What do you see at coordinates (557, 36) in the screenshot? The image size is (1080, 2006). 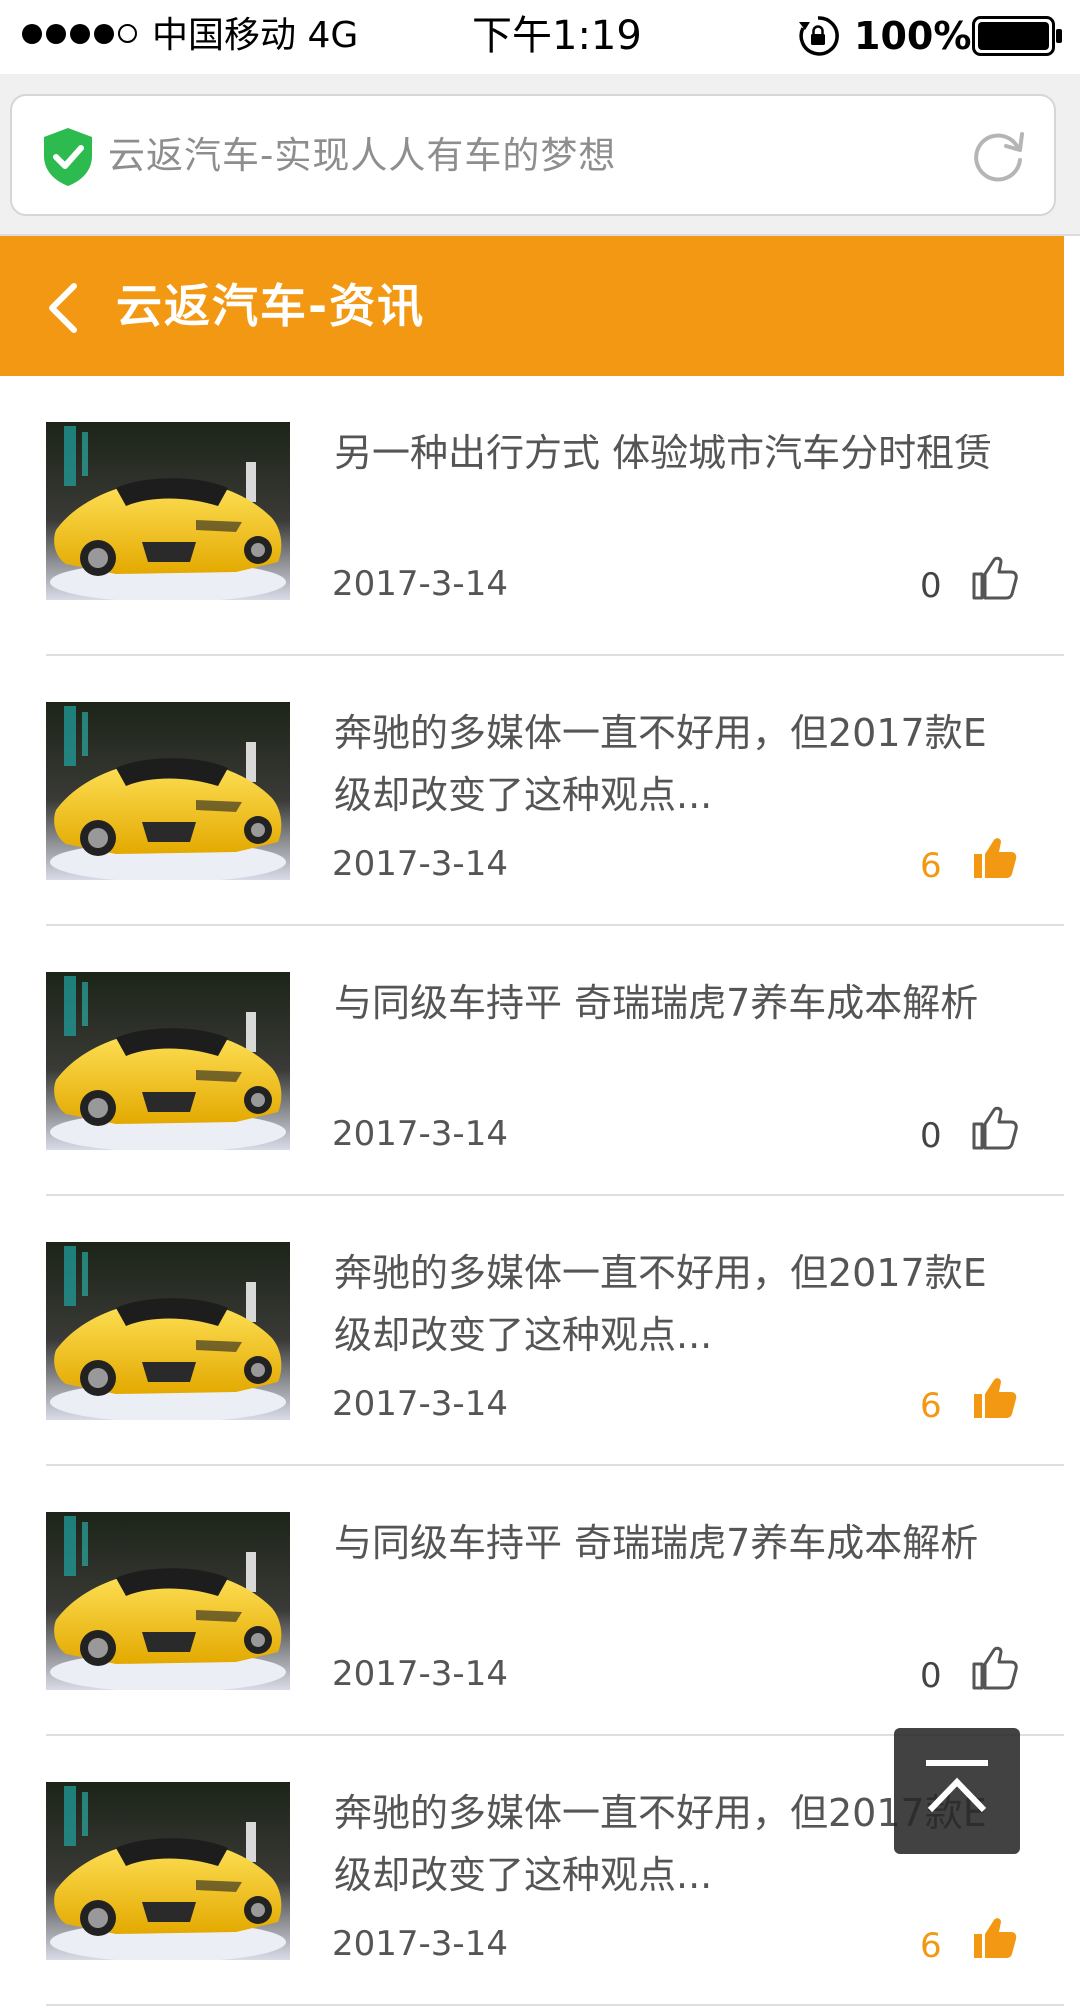 I see `clock: 下午1:19` at bounding box center [557, 36].